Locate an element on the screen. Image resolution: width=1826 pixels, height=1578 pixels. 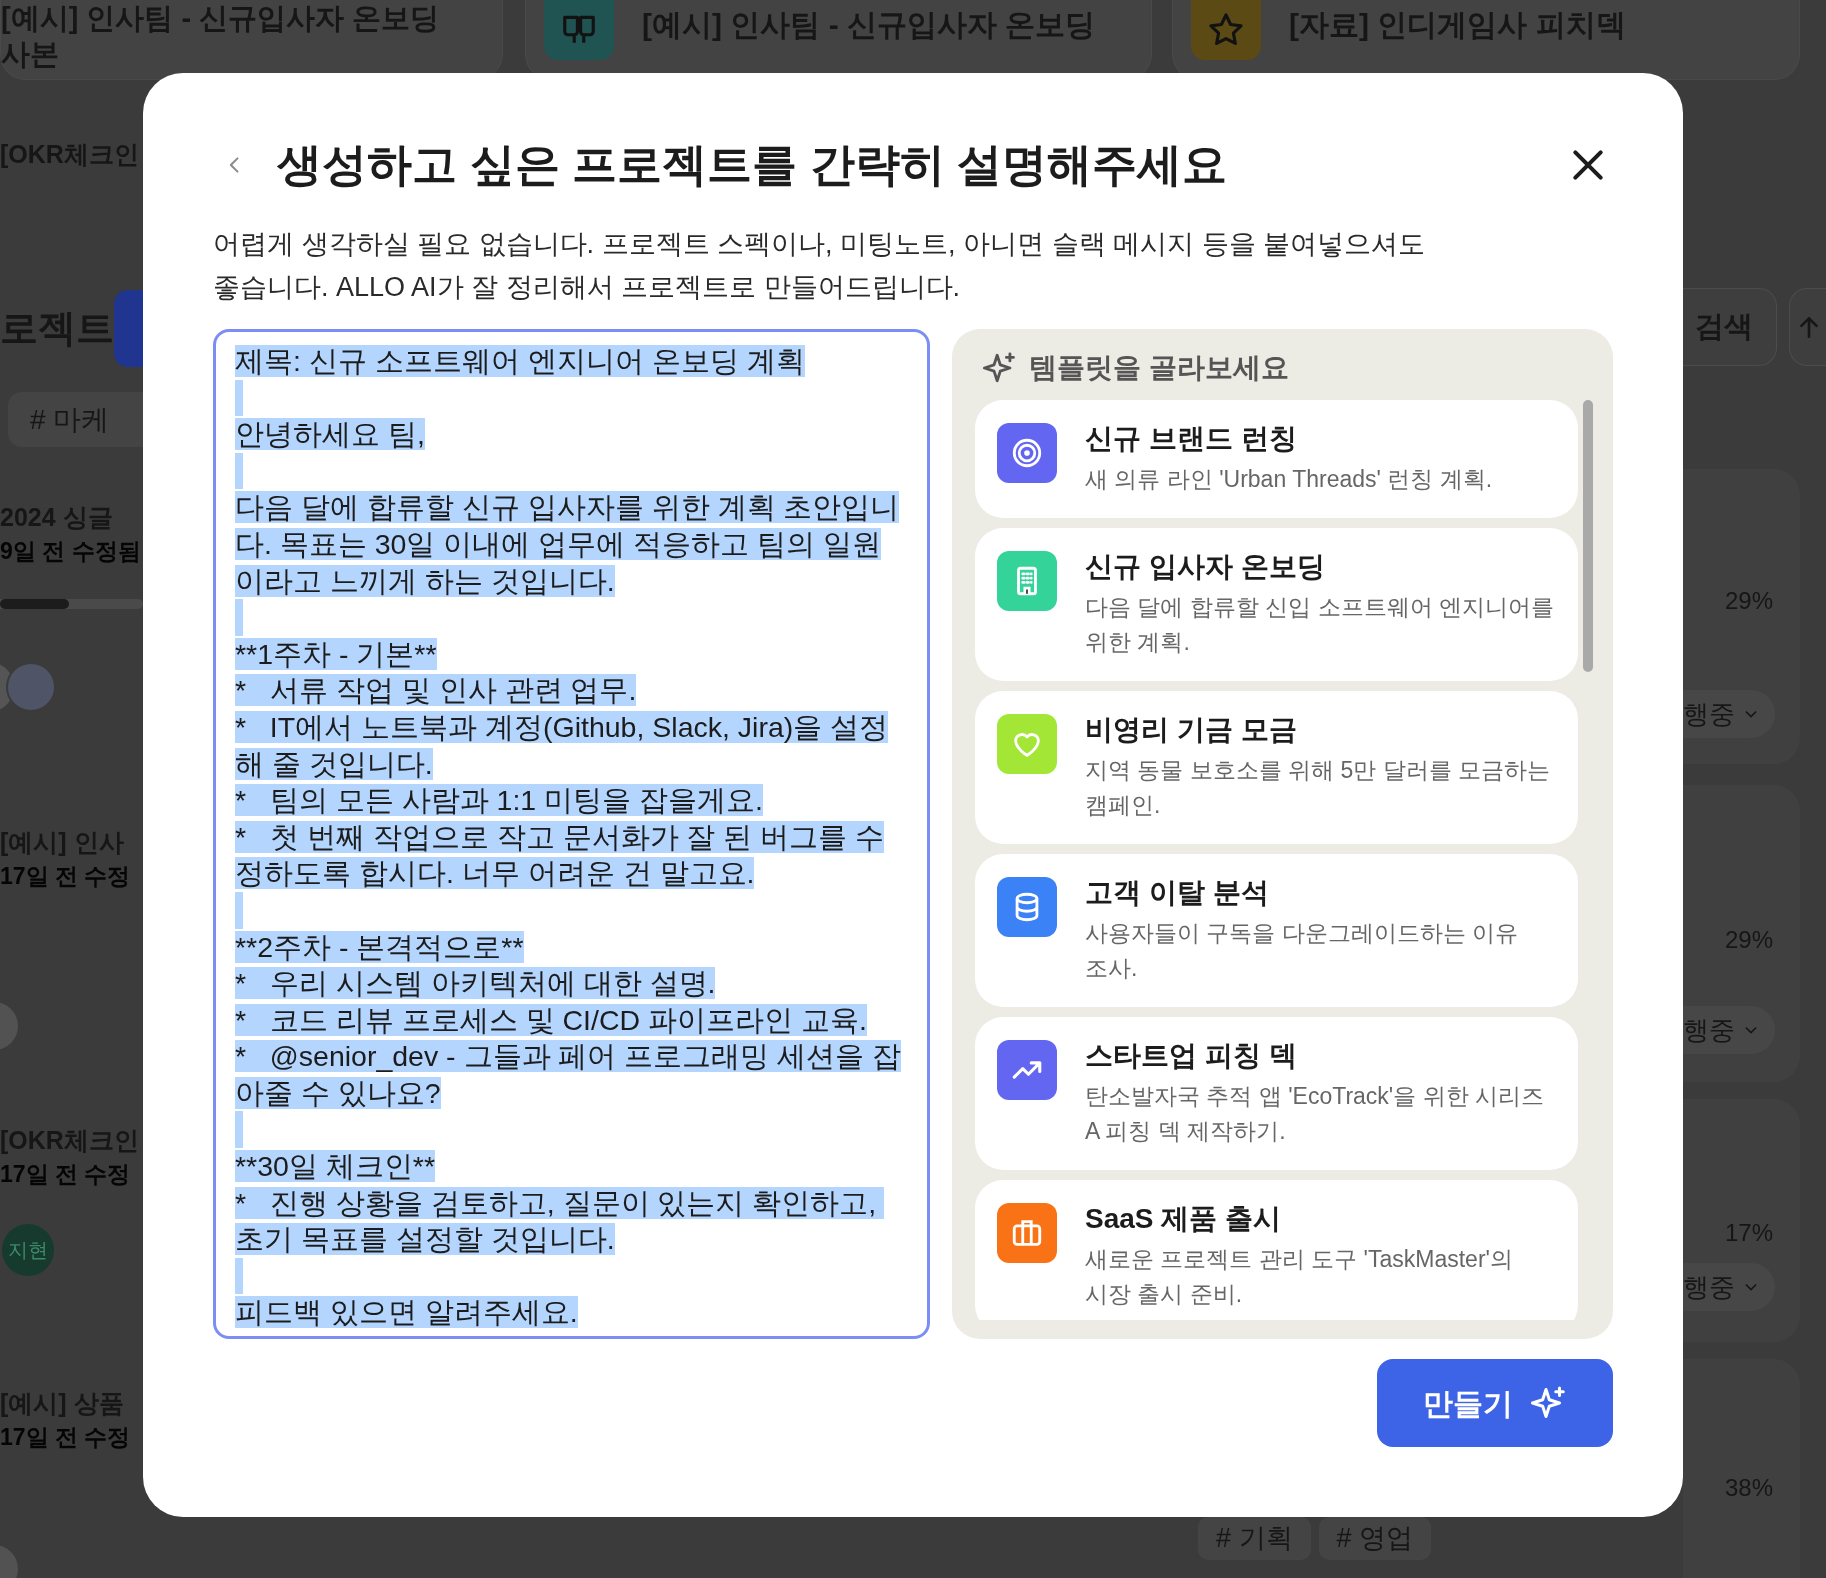
template-description: 탄소발자국 추적 앱 'EcoTrack'을 위한 시리즈 A 피칭 덱 제작하기. is located at coordinates (1315, 1114).